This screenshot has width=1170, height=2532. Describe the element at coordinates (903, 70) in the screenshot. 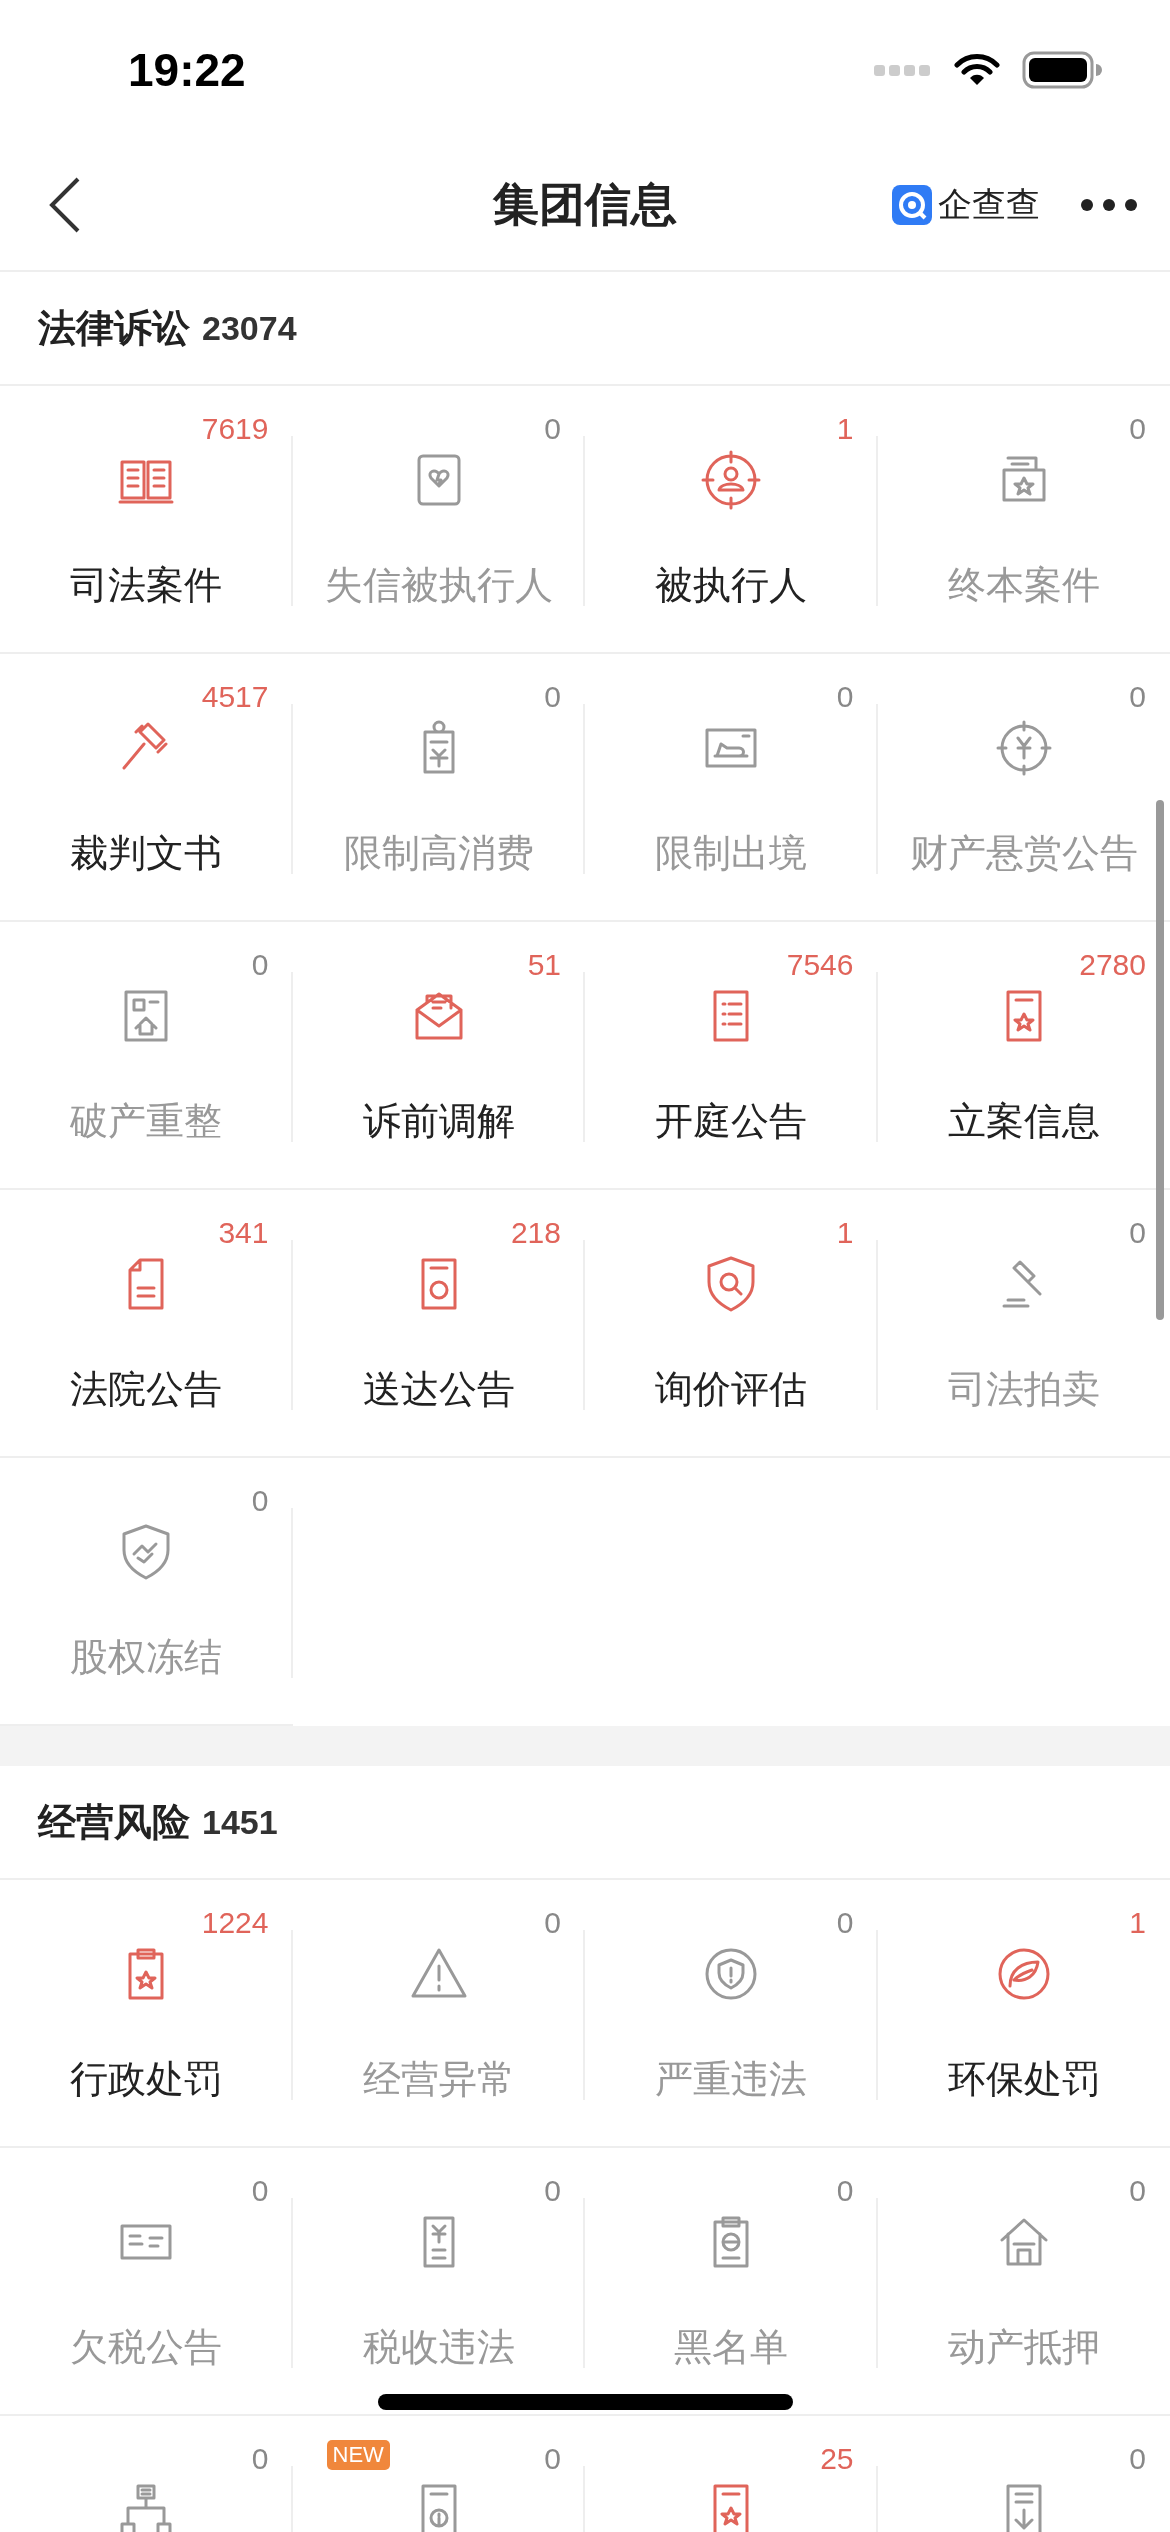

I see `signal-icon` at that location.